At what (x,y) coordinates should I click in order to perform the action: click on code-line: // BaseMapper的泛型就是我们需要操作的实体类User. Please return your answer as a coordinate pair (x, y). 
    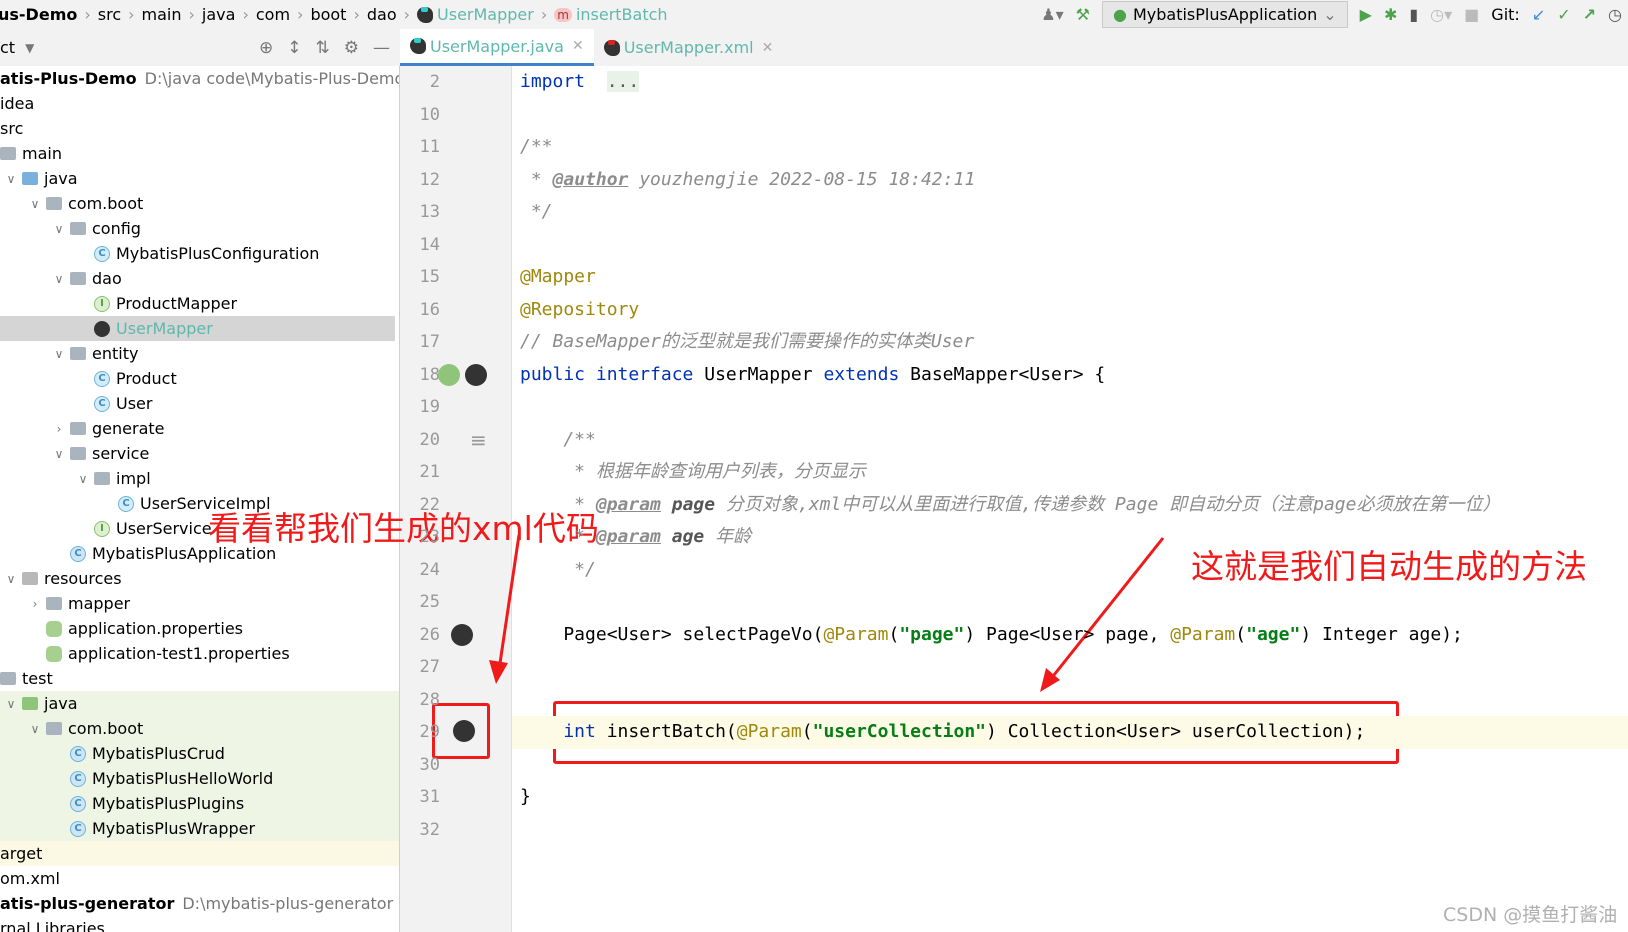
    Looking at the image, I should click on (747, 342).